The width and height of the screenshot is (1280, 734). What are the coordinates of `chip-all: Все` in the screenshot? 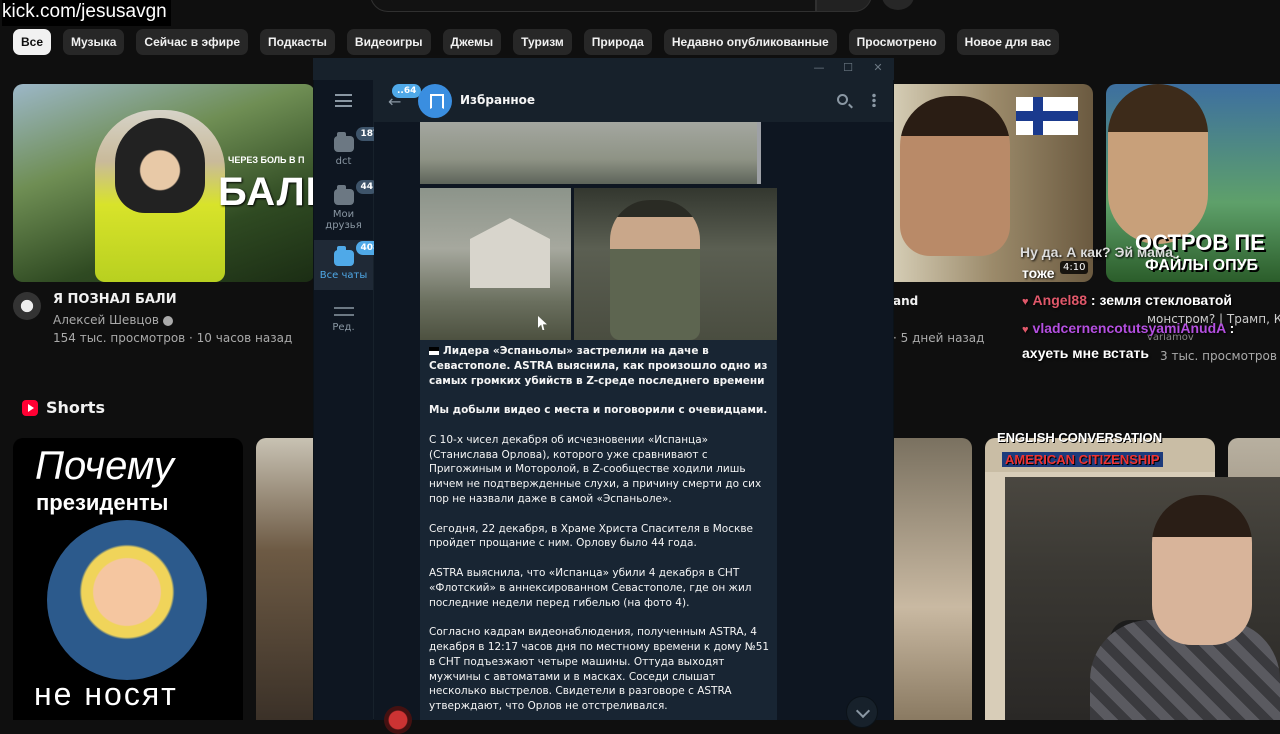 It's located at (32, 42).